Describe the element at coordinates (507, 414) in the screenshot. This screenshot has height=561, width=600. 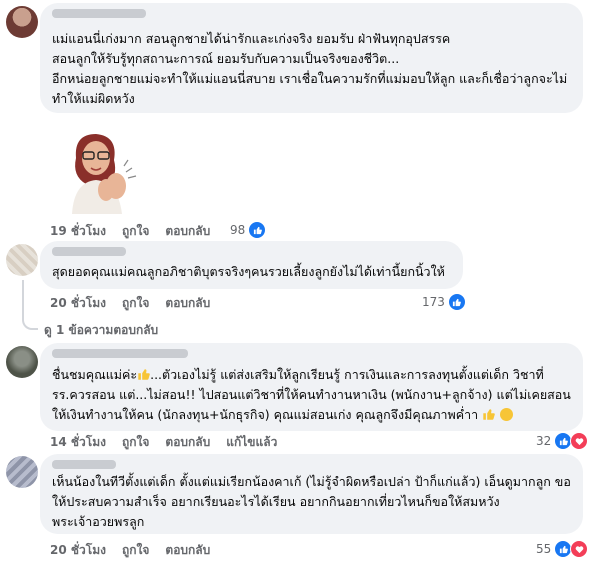
I see `smile-emoji` at that location.